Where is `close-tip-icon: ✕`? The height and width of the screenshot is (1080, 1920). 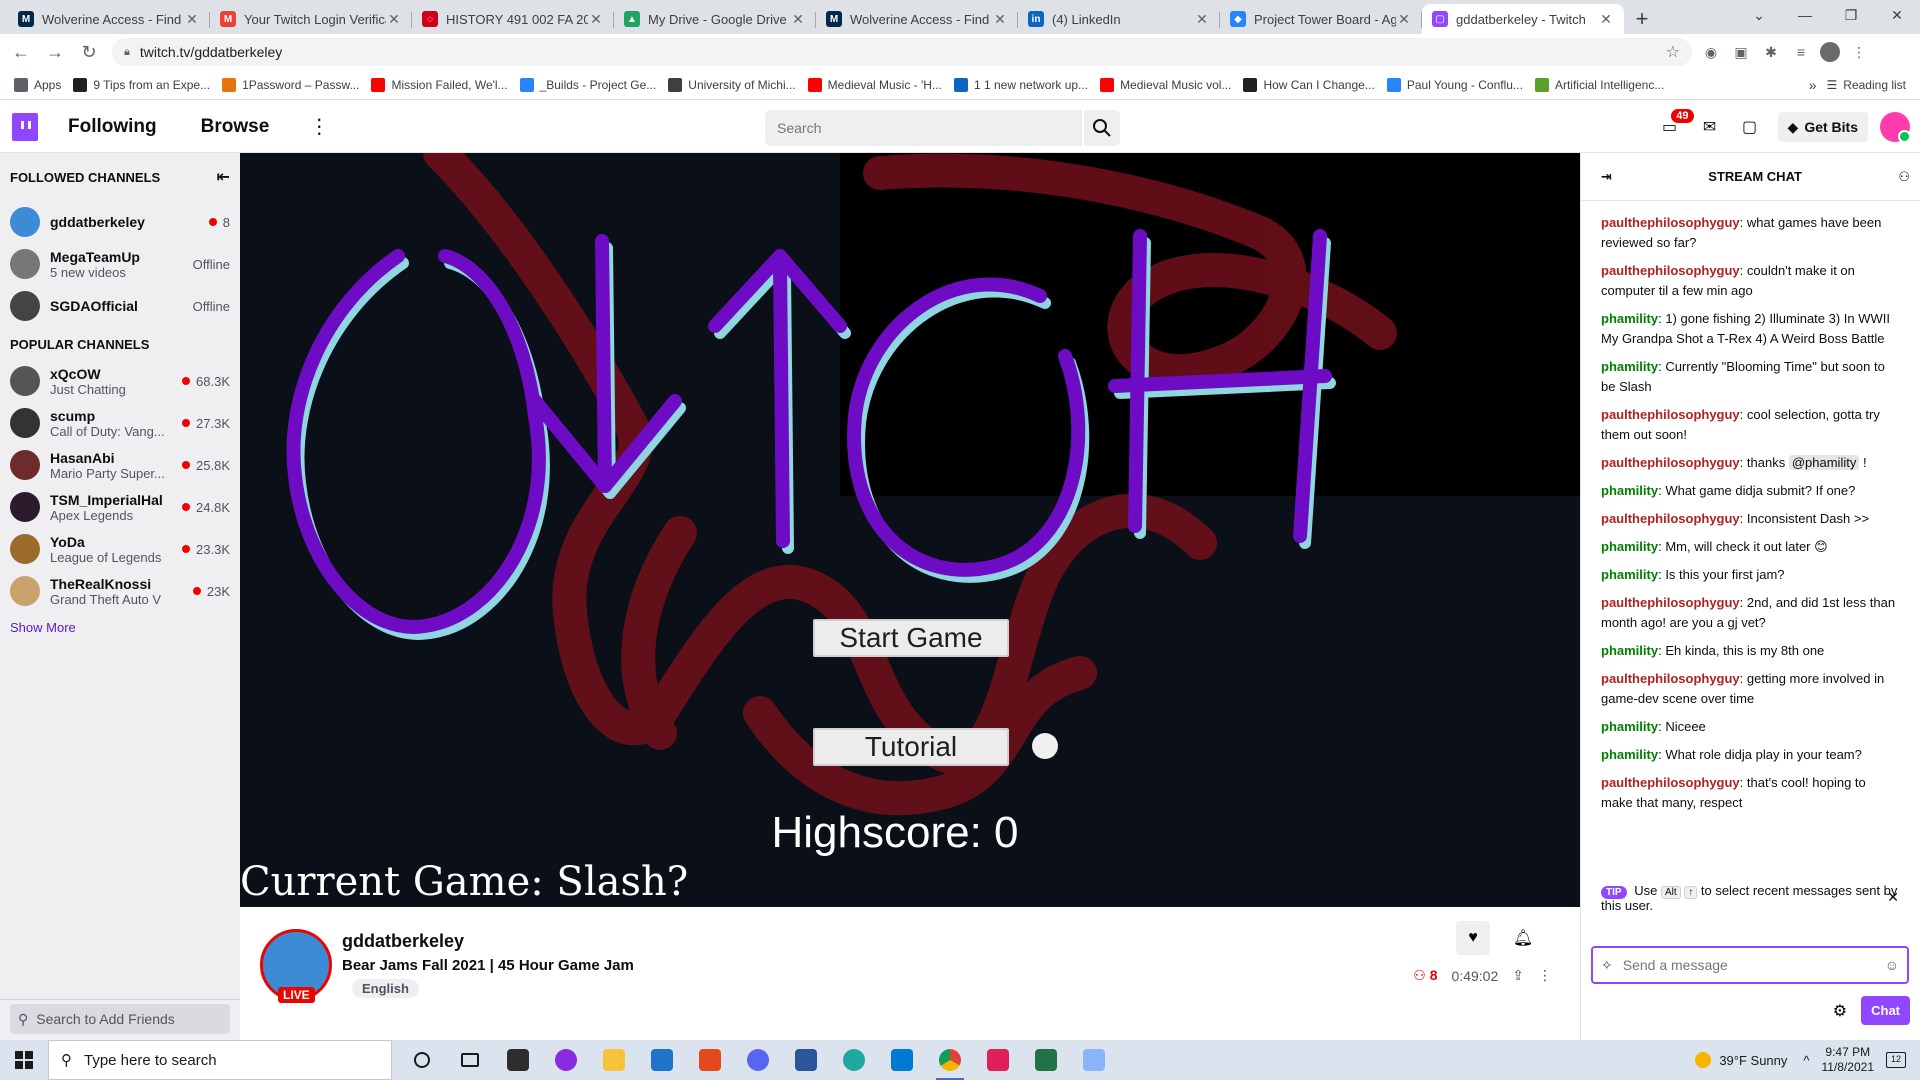 close-tip-icon: ✕ is located at coordinates (1893, 897).